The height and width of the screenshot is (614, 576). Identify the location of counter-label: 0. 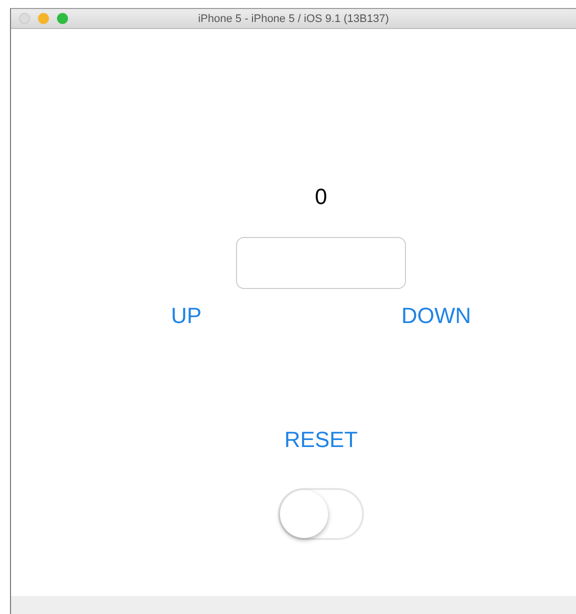
(321, 197).